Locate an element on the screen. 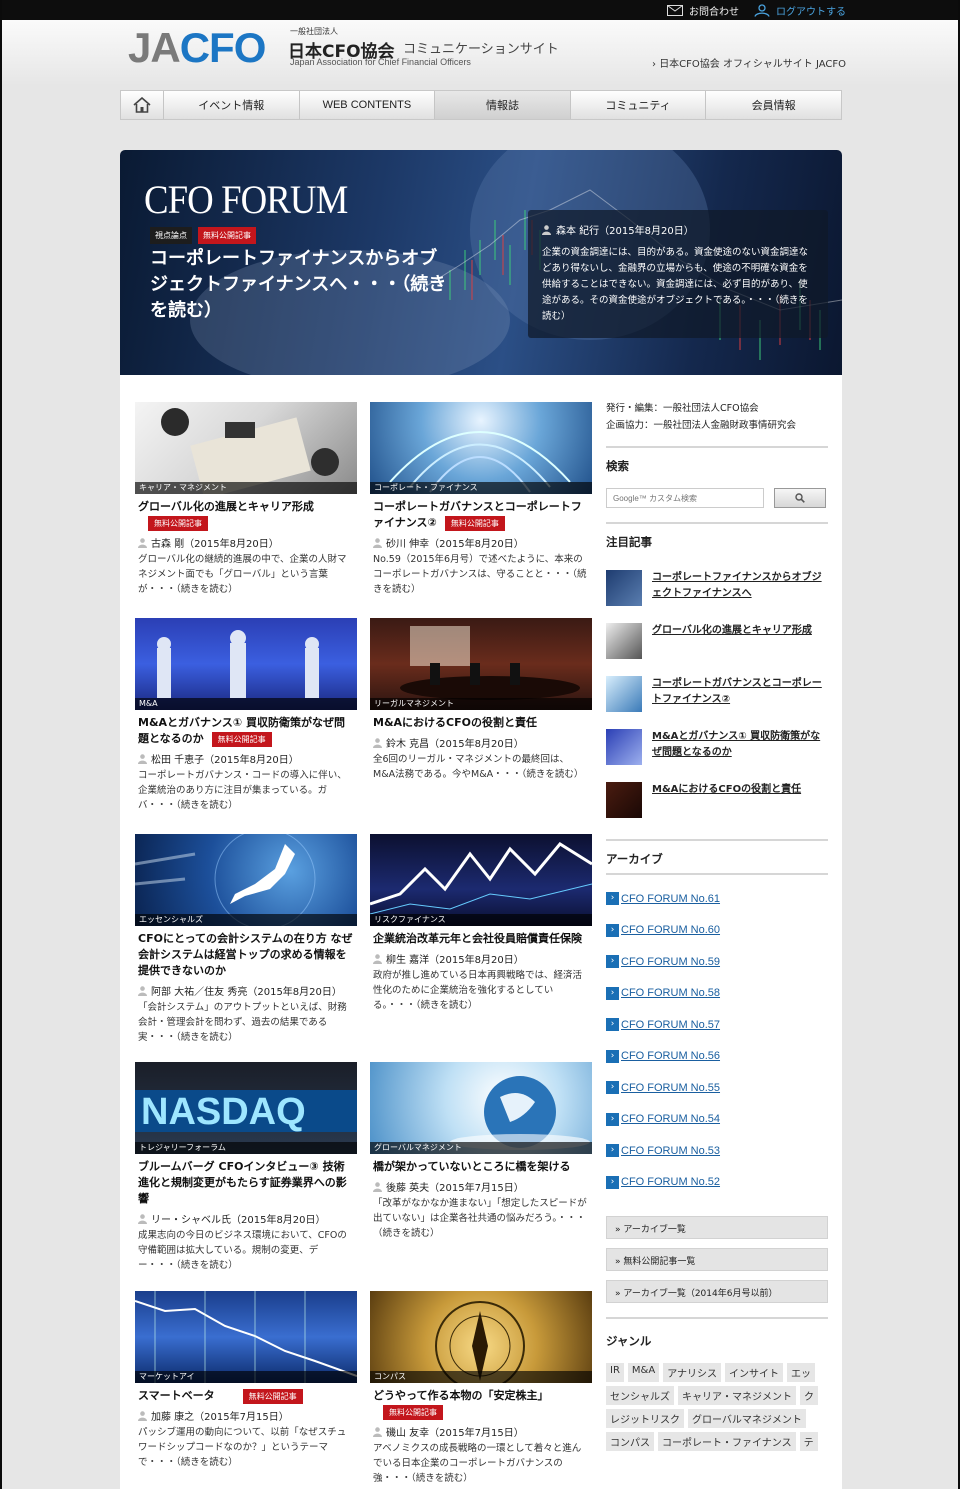 The image size is (960, 1489). archive-item: › CFO FORUM No.52 is located at coordinates (717, 1183).